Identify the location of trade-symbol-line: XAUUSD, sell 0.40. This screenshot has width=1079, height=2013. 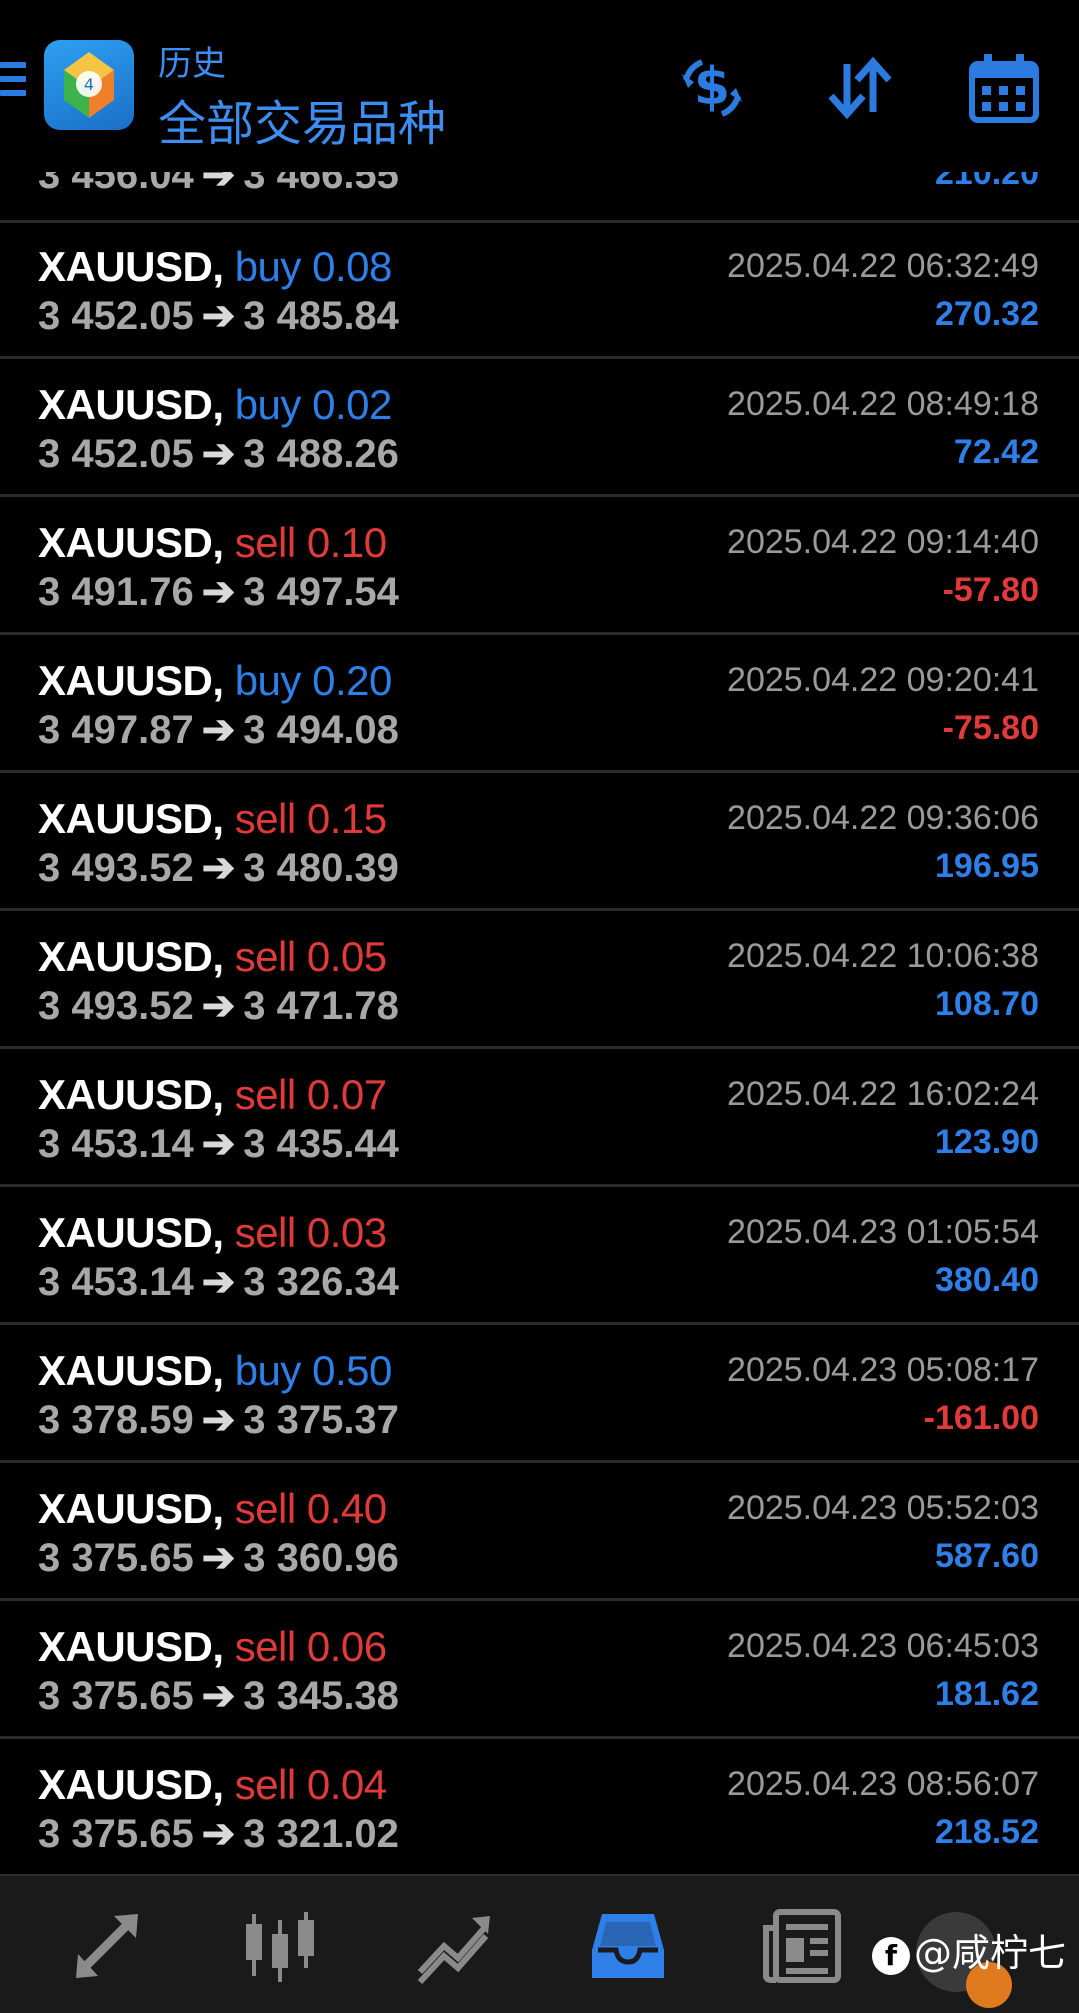
(212, 1509).